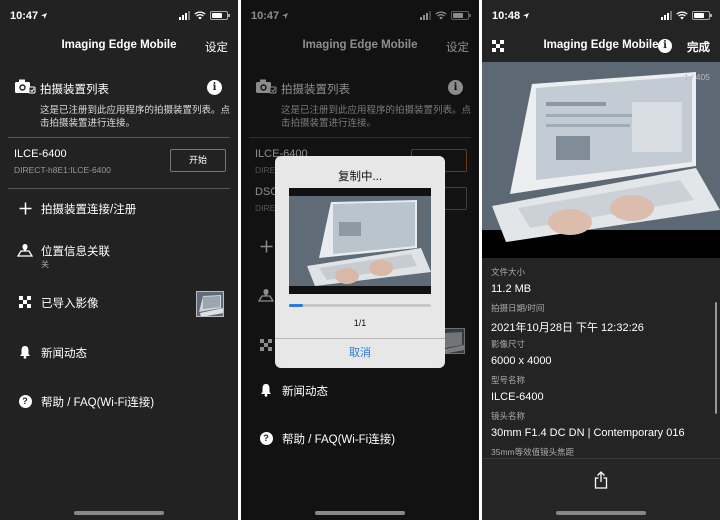 The width and height of the screenshot is (720, 520). Describe the element at coordinates (360, 338) in the screenshot. I see `dialog-separator` at that location.